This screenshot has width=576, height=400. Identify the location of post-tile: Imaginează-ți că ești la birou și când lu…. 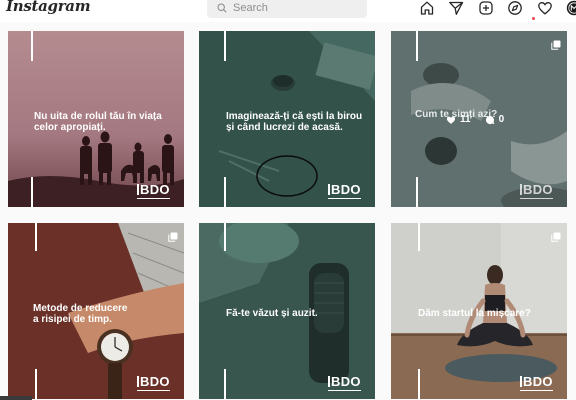
(287, 119).